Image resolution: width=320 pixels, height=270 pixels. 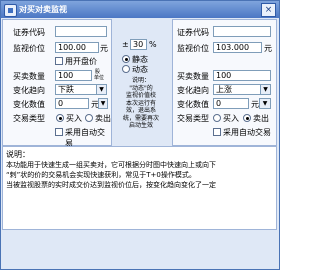 What do you see at coordinates (10, 10) in the screenshot?
I see `app-icon` at bounding box center [10, 10].